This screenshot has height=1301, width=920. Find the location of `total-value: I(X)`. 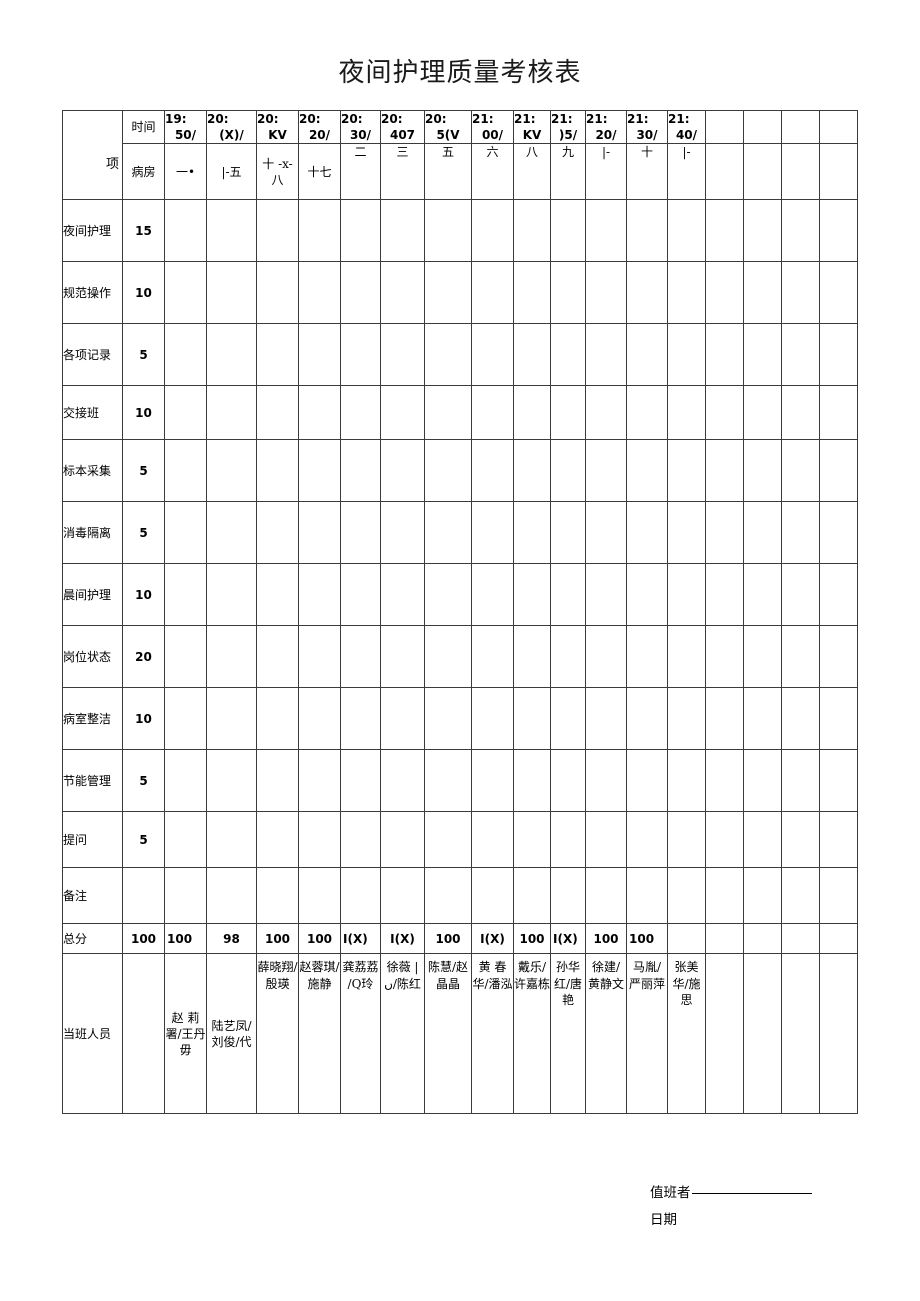

total-value: I(X) is located at coordinates (568, 939).